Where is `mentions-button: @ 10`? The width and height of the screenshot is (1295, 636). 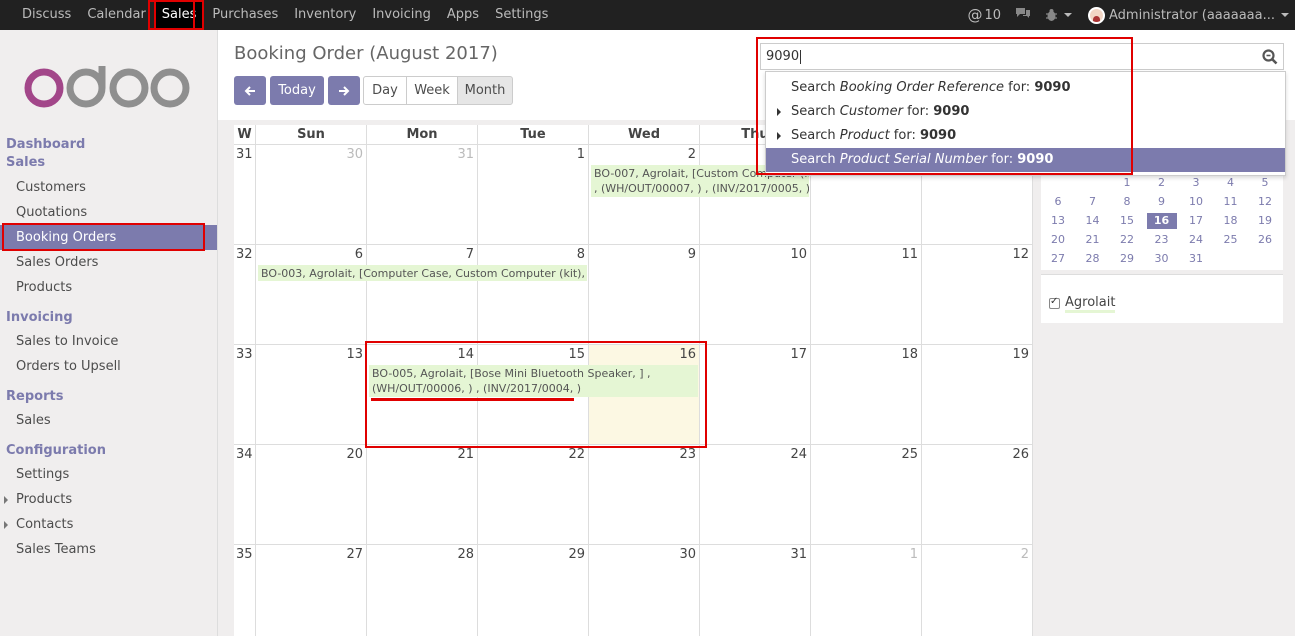
mentions-button: @ 10 is located at coordinates (984, 15).